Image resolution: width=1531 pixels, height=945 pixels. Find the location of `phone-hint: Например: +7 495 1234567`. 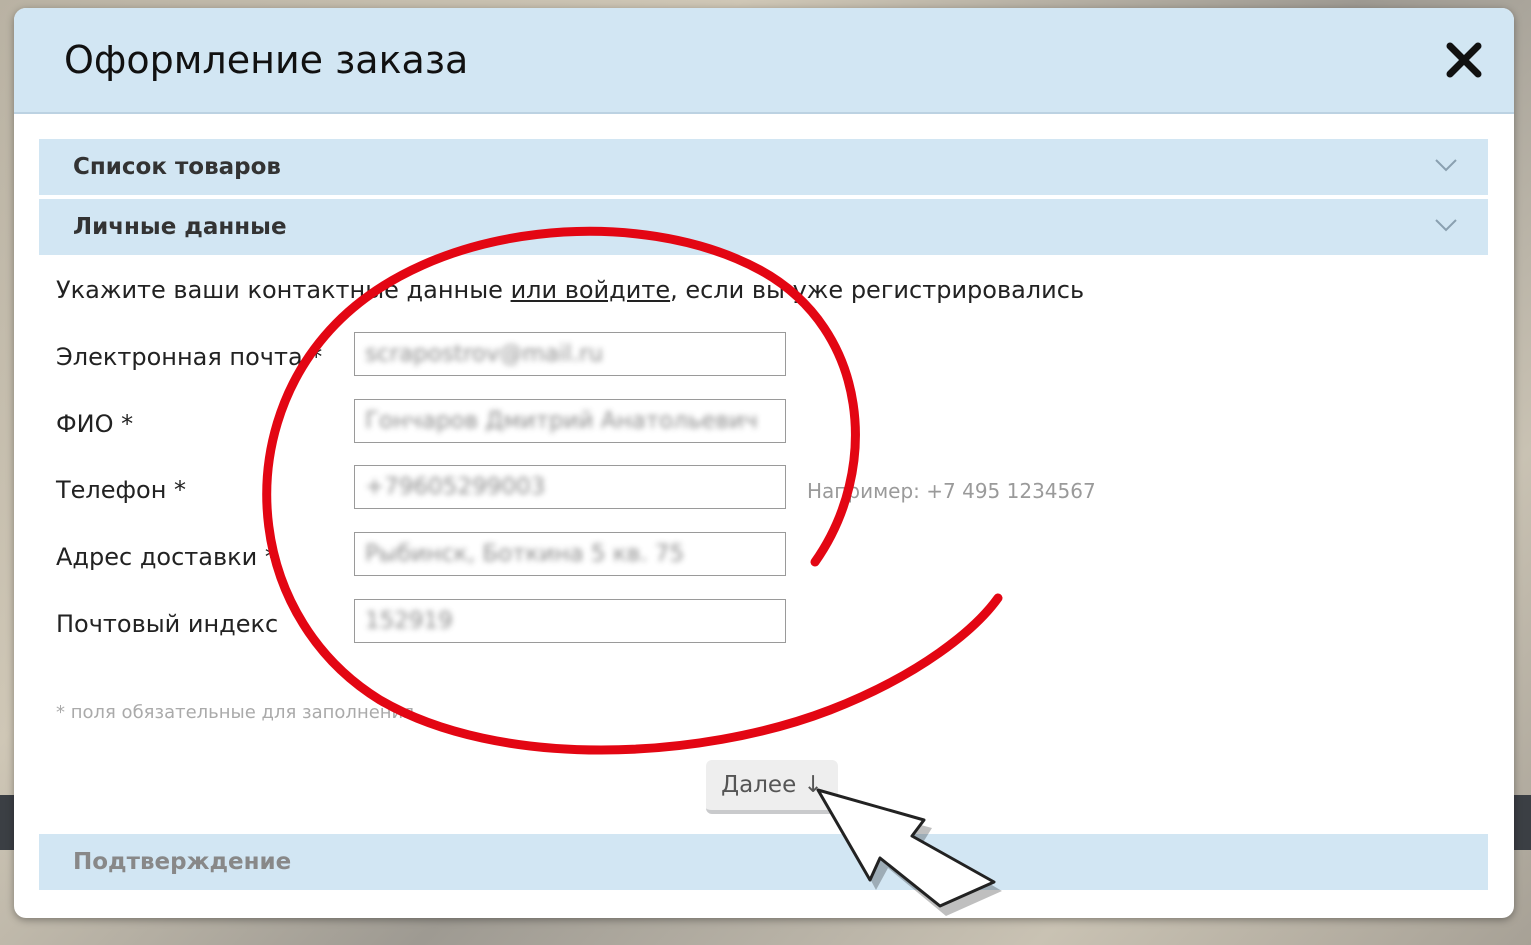

phone-hint: Например: +7 495 1234567 is located at coordinates (951, 491).